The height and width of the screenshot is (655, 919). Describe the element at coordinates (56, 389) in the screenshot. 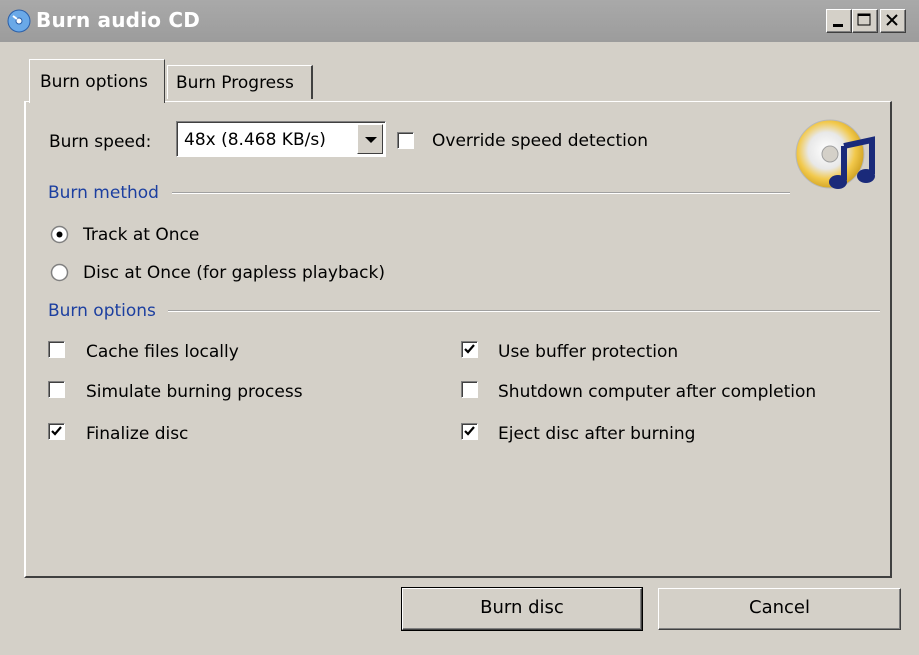

I see `simulate-burning-checkbox` at that location.